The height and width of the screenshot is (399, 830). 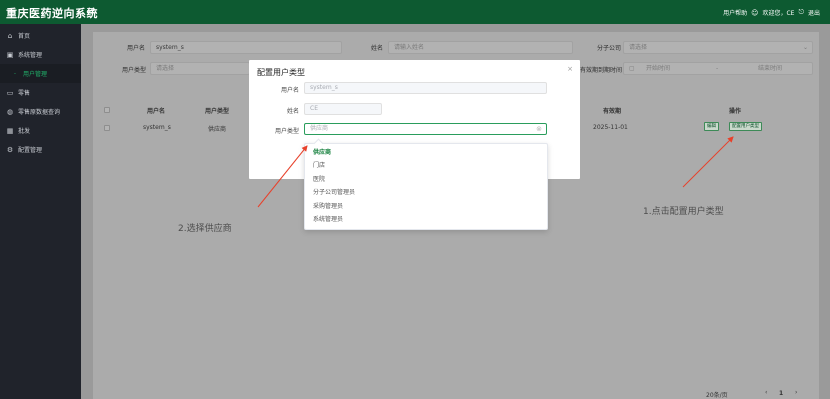 What do you see at coordinates (601, 70) in the screenshot?
I see `filter-expire-label: 有效期到期时间` at bounding box center [601, 70].